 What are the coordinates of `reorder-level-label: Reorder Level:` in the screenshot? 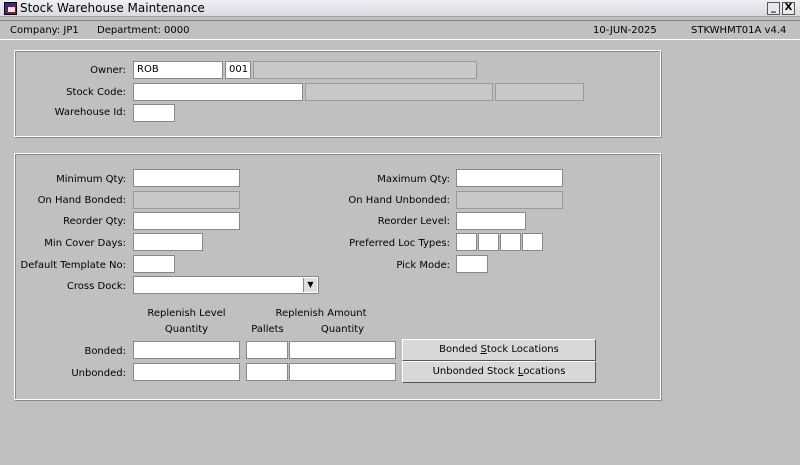 It's located at (413, 221).